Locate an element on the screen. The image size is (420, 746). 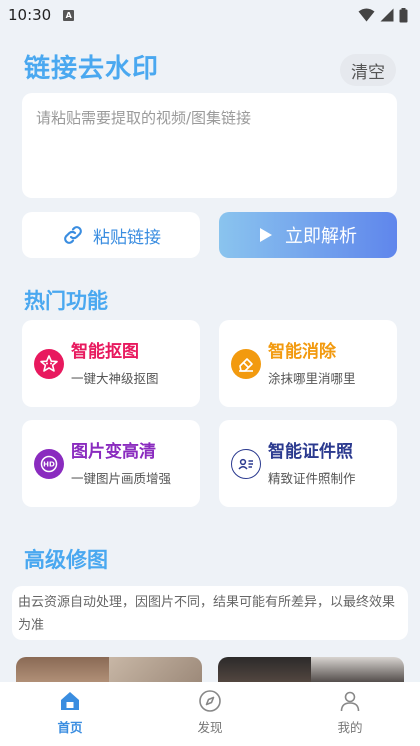
feature-title: 智能抠图 is located at coordinates (105, 351).